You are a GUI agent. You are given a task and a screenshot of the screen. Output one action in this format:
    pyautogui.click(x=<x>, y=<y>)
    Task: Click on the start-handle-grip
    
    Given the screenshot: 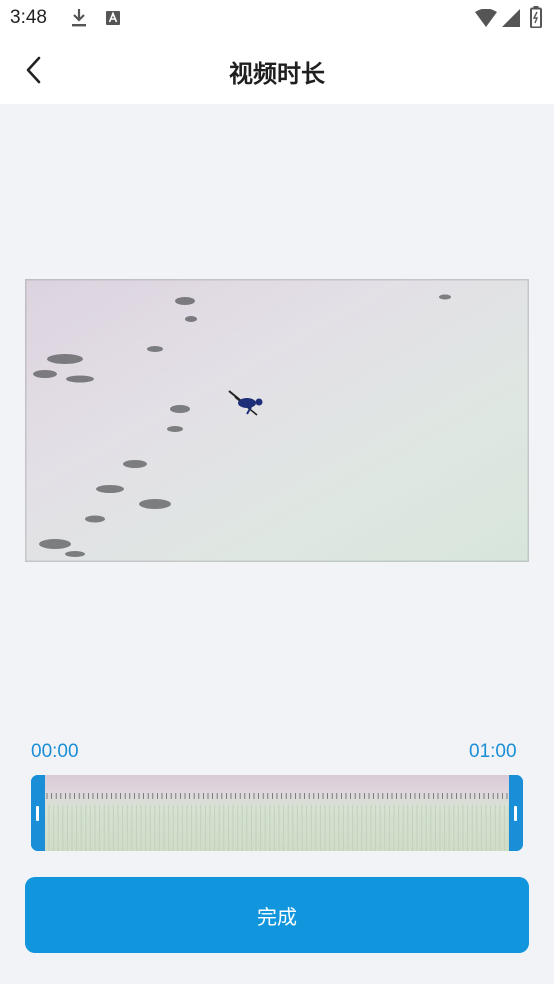 What is the action you would take?
    pyautogui.click(x=37, y=813)
    